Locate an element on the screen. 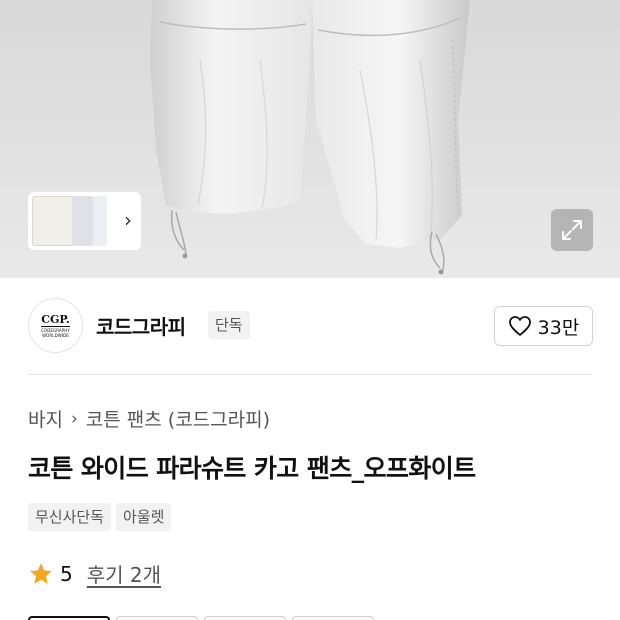  product-tags: 무신사단독 아울렛 is located at coordinates (100, 517).